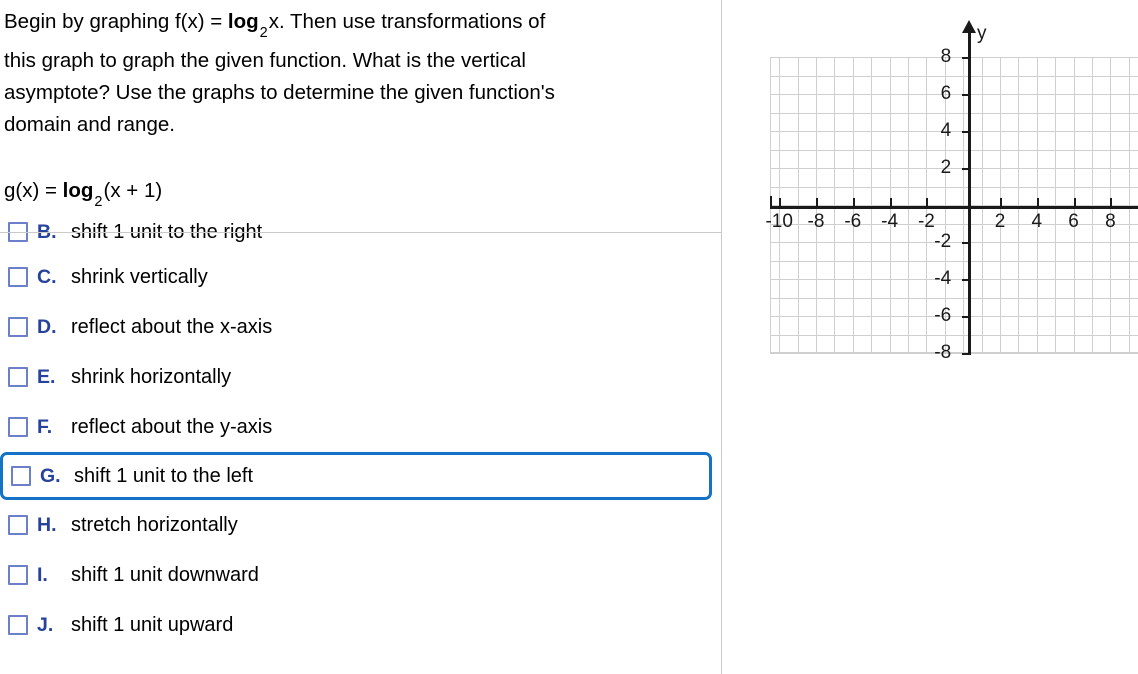 This screenshot has height=674, width=1138. I want to click on option-row-clipped: B. shift 1 unit to the right, so click(361, 234).